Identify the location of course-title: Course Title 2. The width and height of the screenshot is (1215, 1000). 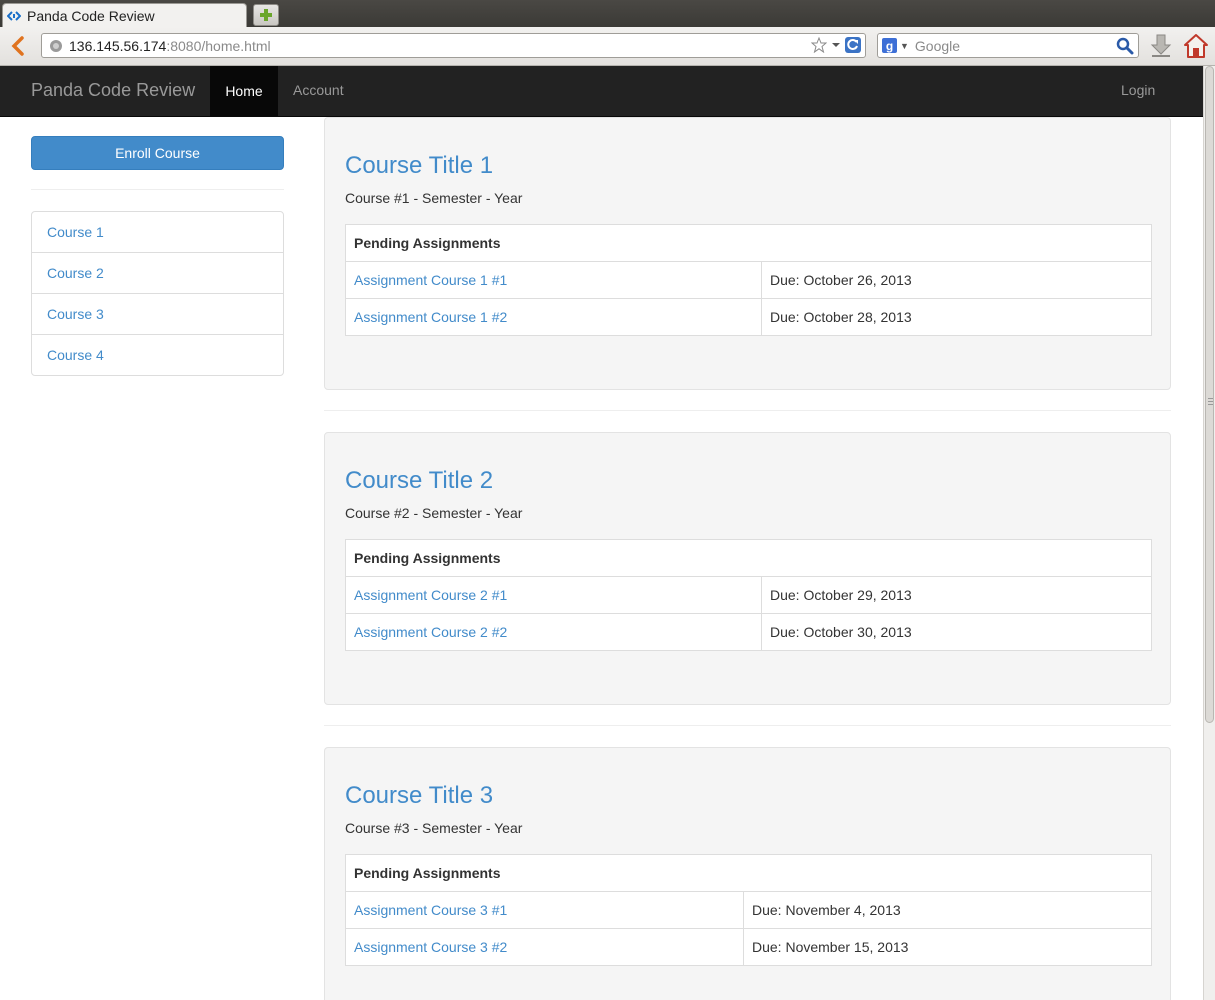
(419, 481).